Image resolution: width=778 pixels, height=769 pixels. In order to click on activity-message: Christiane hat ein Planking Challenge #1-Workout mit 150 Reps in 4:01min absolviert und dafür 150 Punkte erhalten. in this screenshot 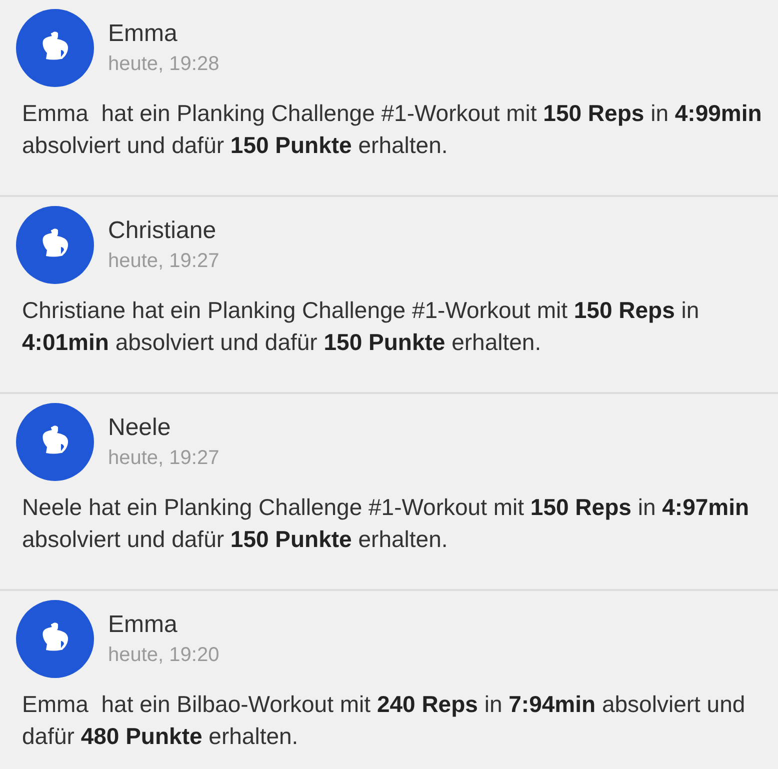, I will do `click(360, 326)`.